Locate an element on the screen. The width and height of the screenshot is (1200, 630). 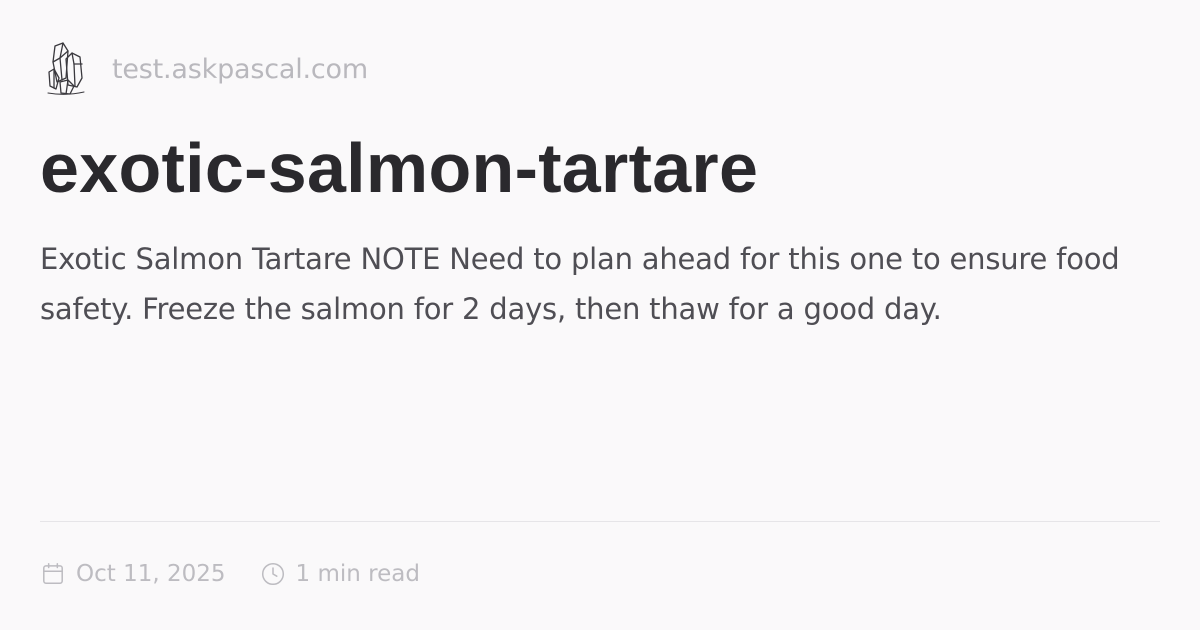
reading-time: 1 min read is located at coordinates (340, 574).